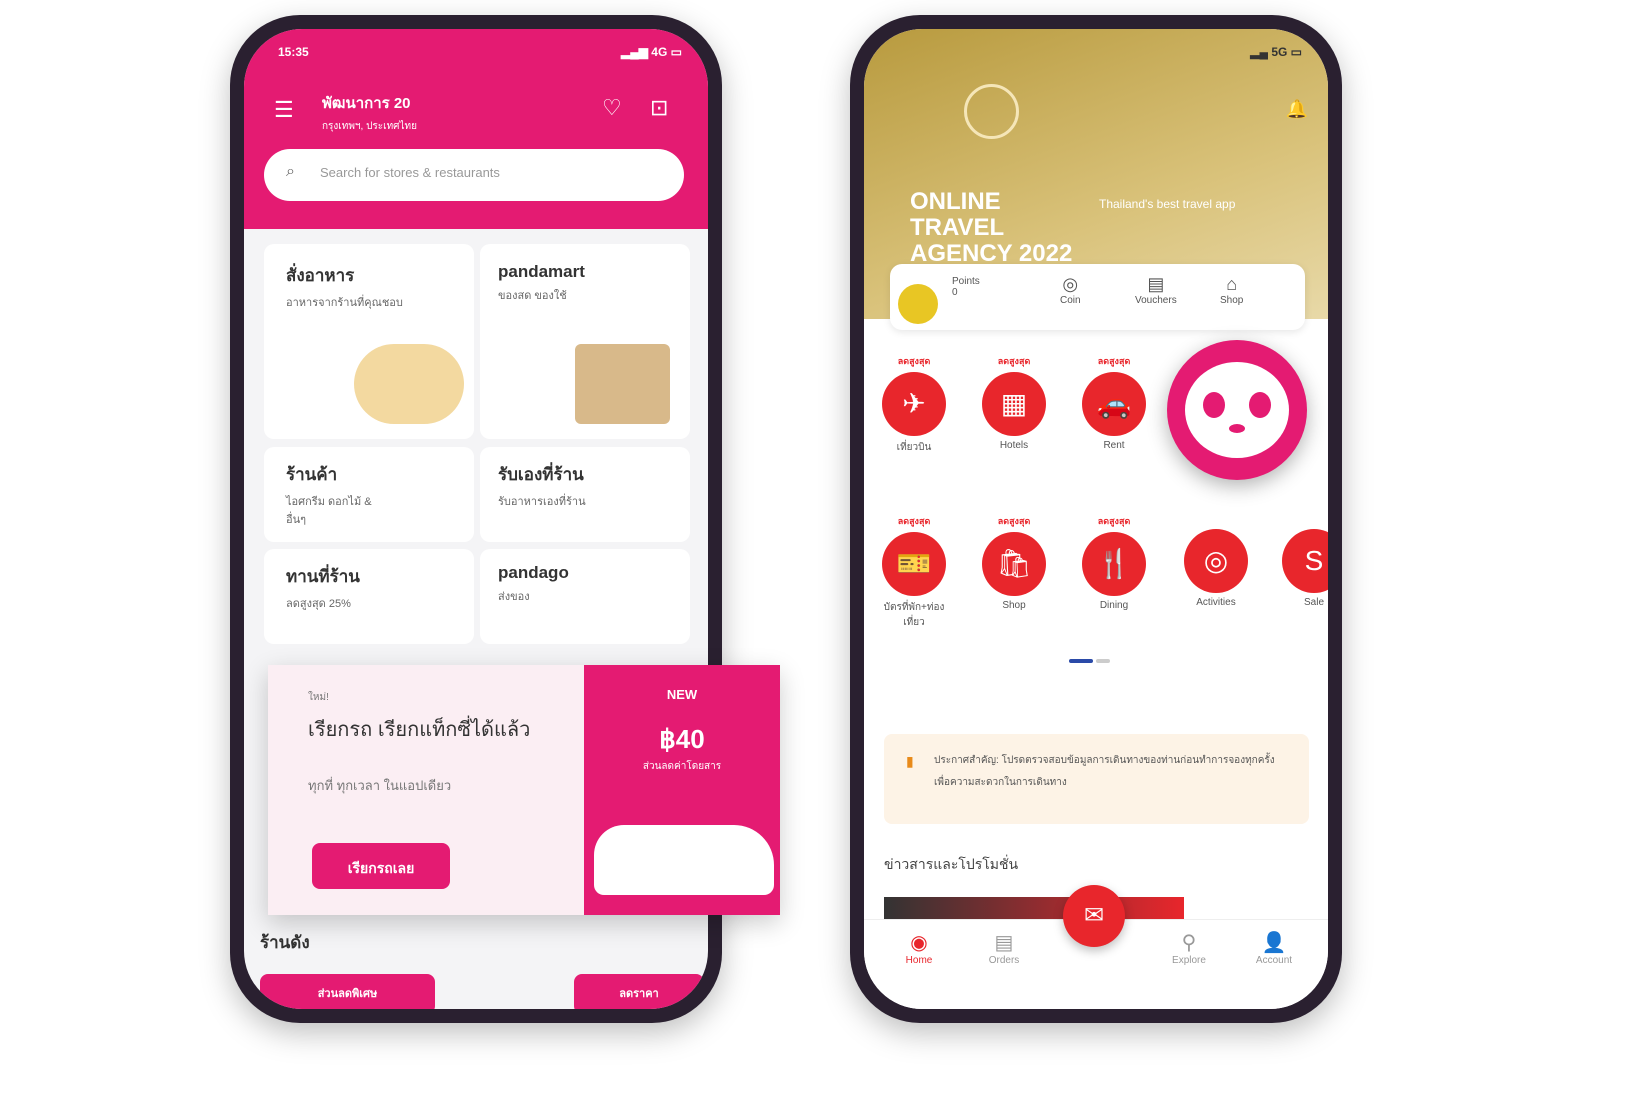 The image size is (1650, 1098). I want to click on promo-kicker: ใหม่!, so click(318, 697).